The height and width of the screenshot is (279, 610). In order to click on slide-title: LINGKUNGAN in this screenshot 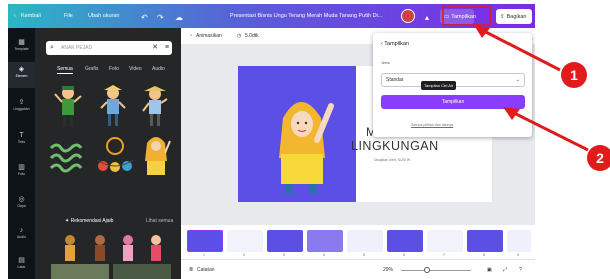, I will do `click(395, 146)`.